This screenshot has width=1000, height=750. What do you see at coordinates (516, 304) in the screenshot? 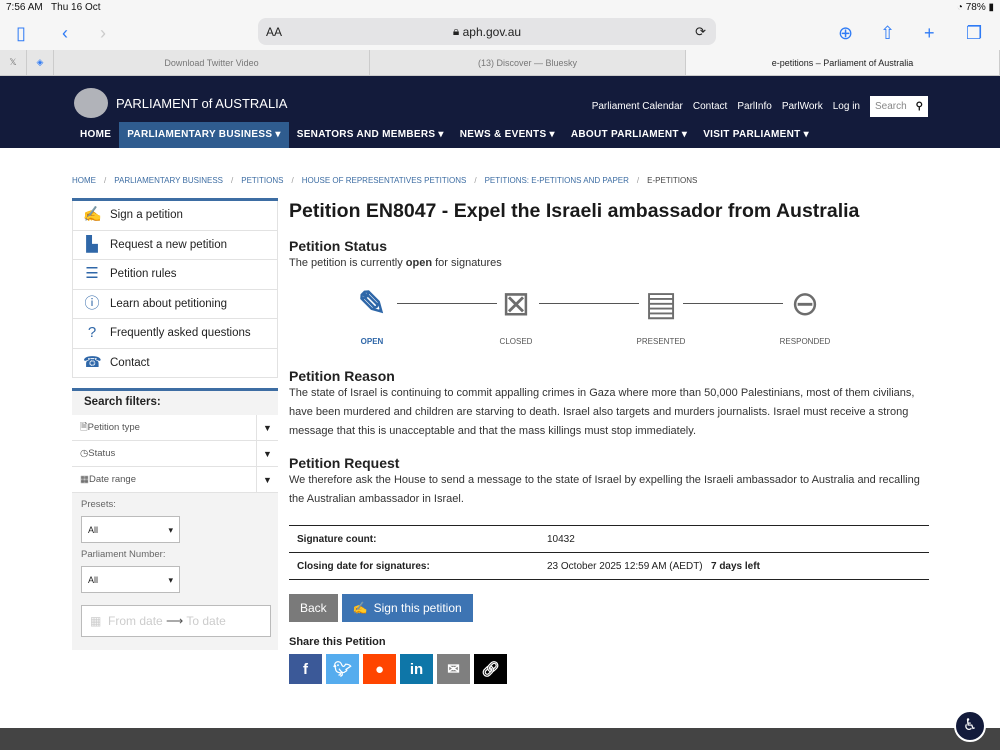
I see `calendar-x-icon: ⊠` at bounding box center [516, 304].